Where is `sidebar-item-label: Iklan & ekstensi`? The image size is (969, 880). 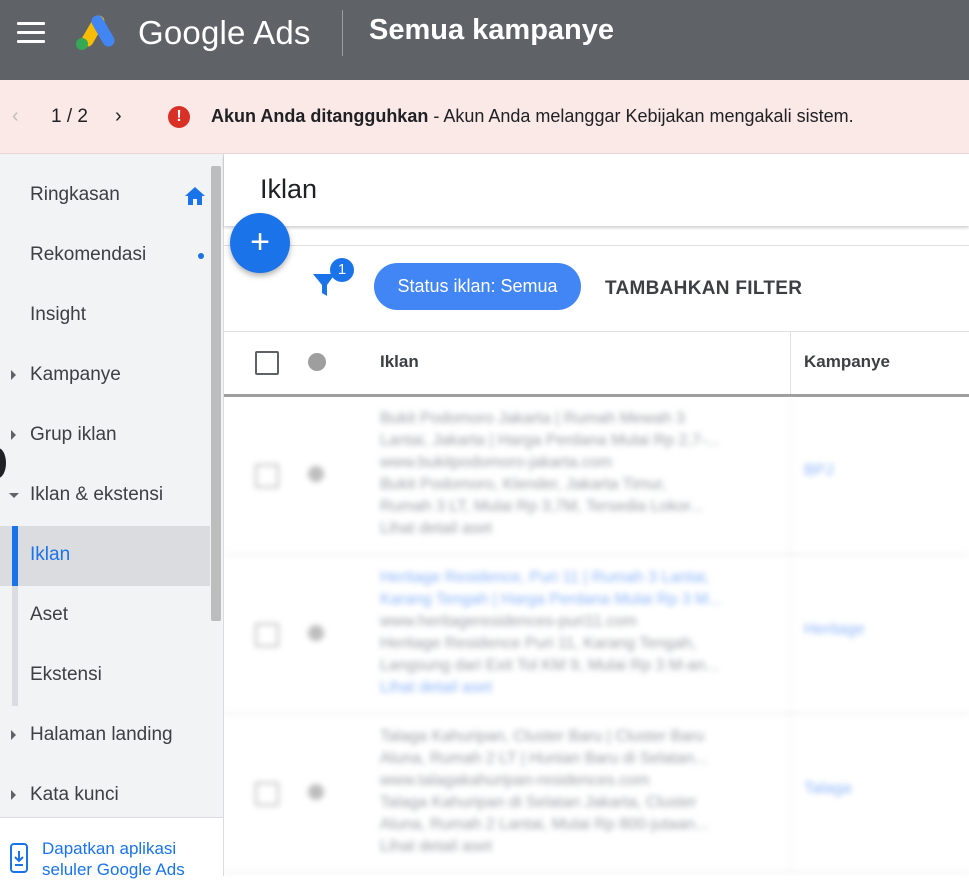
sidebar-item-label: Iklan & ekstensi is located at coordinates (97, 494).